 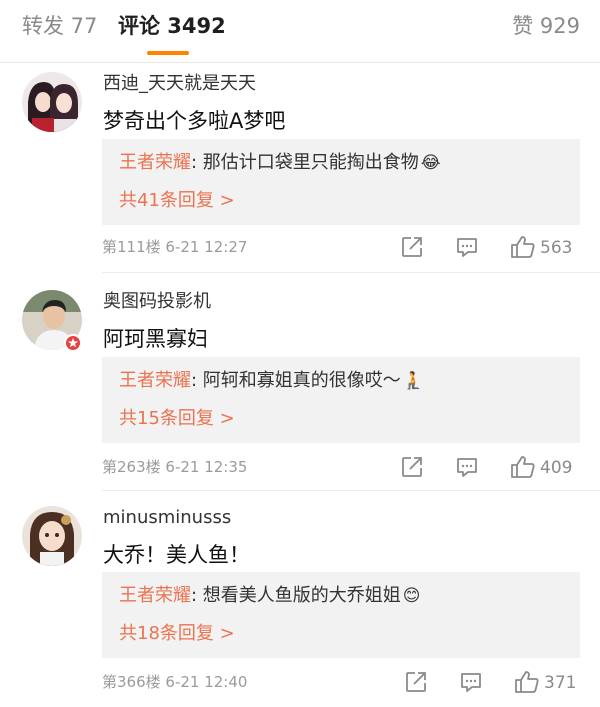 What do you see at coordinates (157, 302) in the screenshot?
I see `comment-username: 奥图码投影机` at bounding box center [157, 302].